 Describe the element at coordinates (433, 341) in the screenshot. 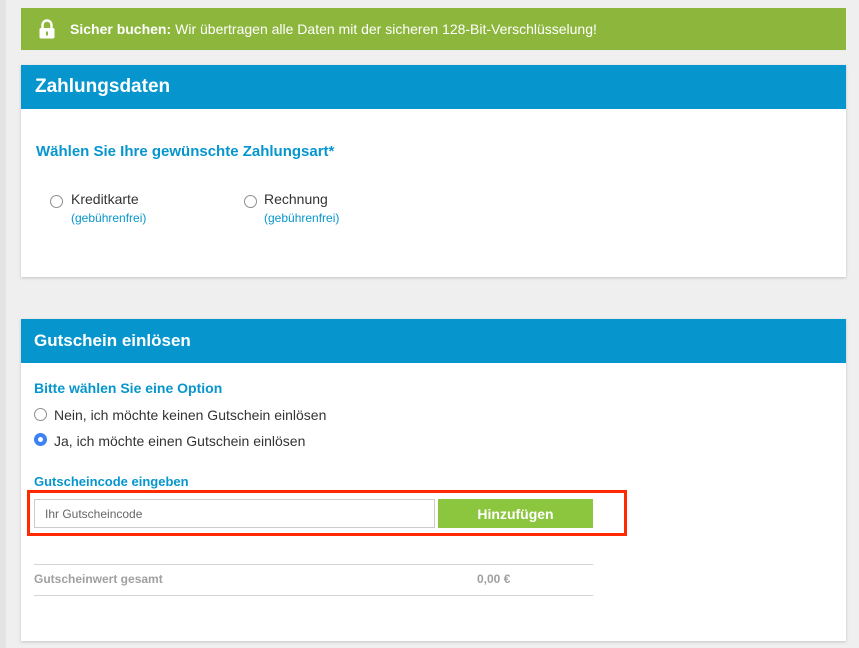

I see `voucher-card-title: Gutschein einlösen` at that location.